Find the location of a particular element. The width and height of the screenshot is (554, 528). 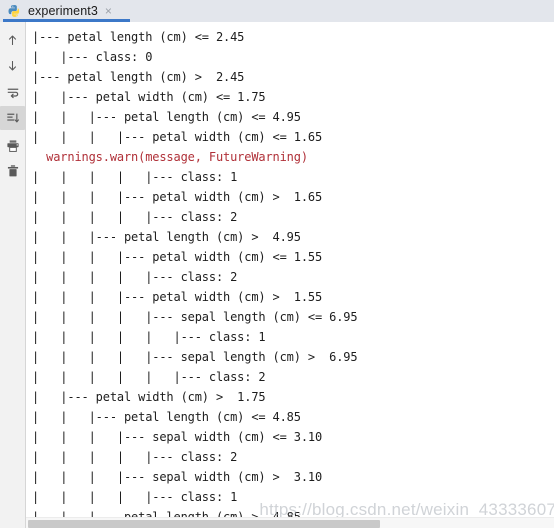

console-tree-line: | | | | | |--- class: 2 is located at coordinates (149, 377).